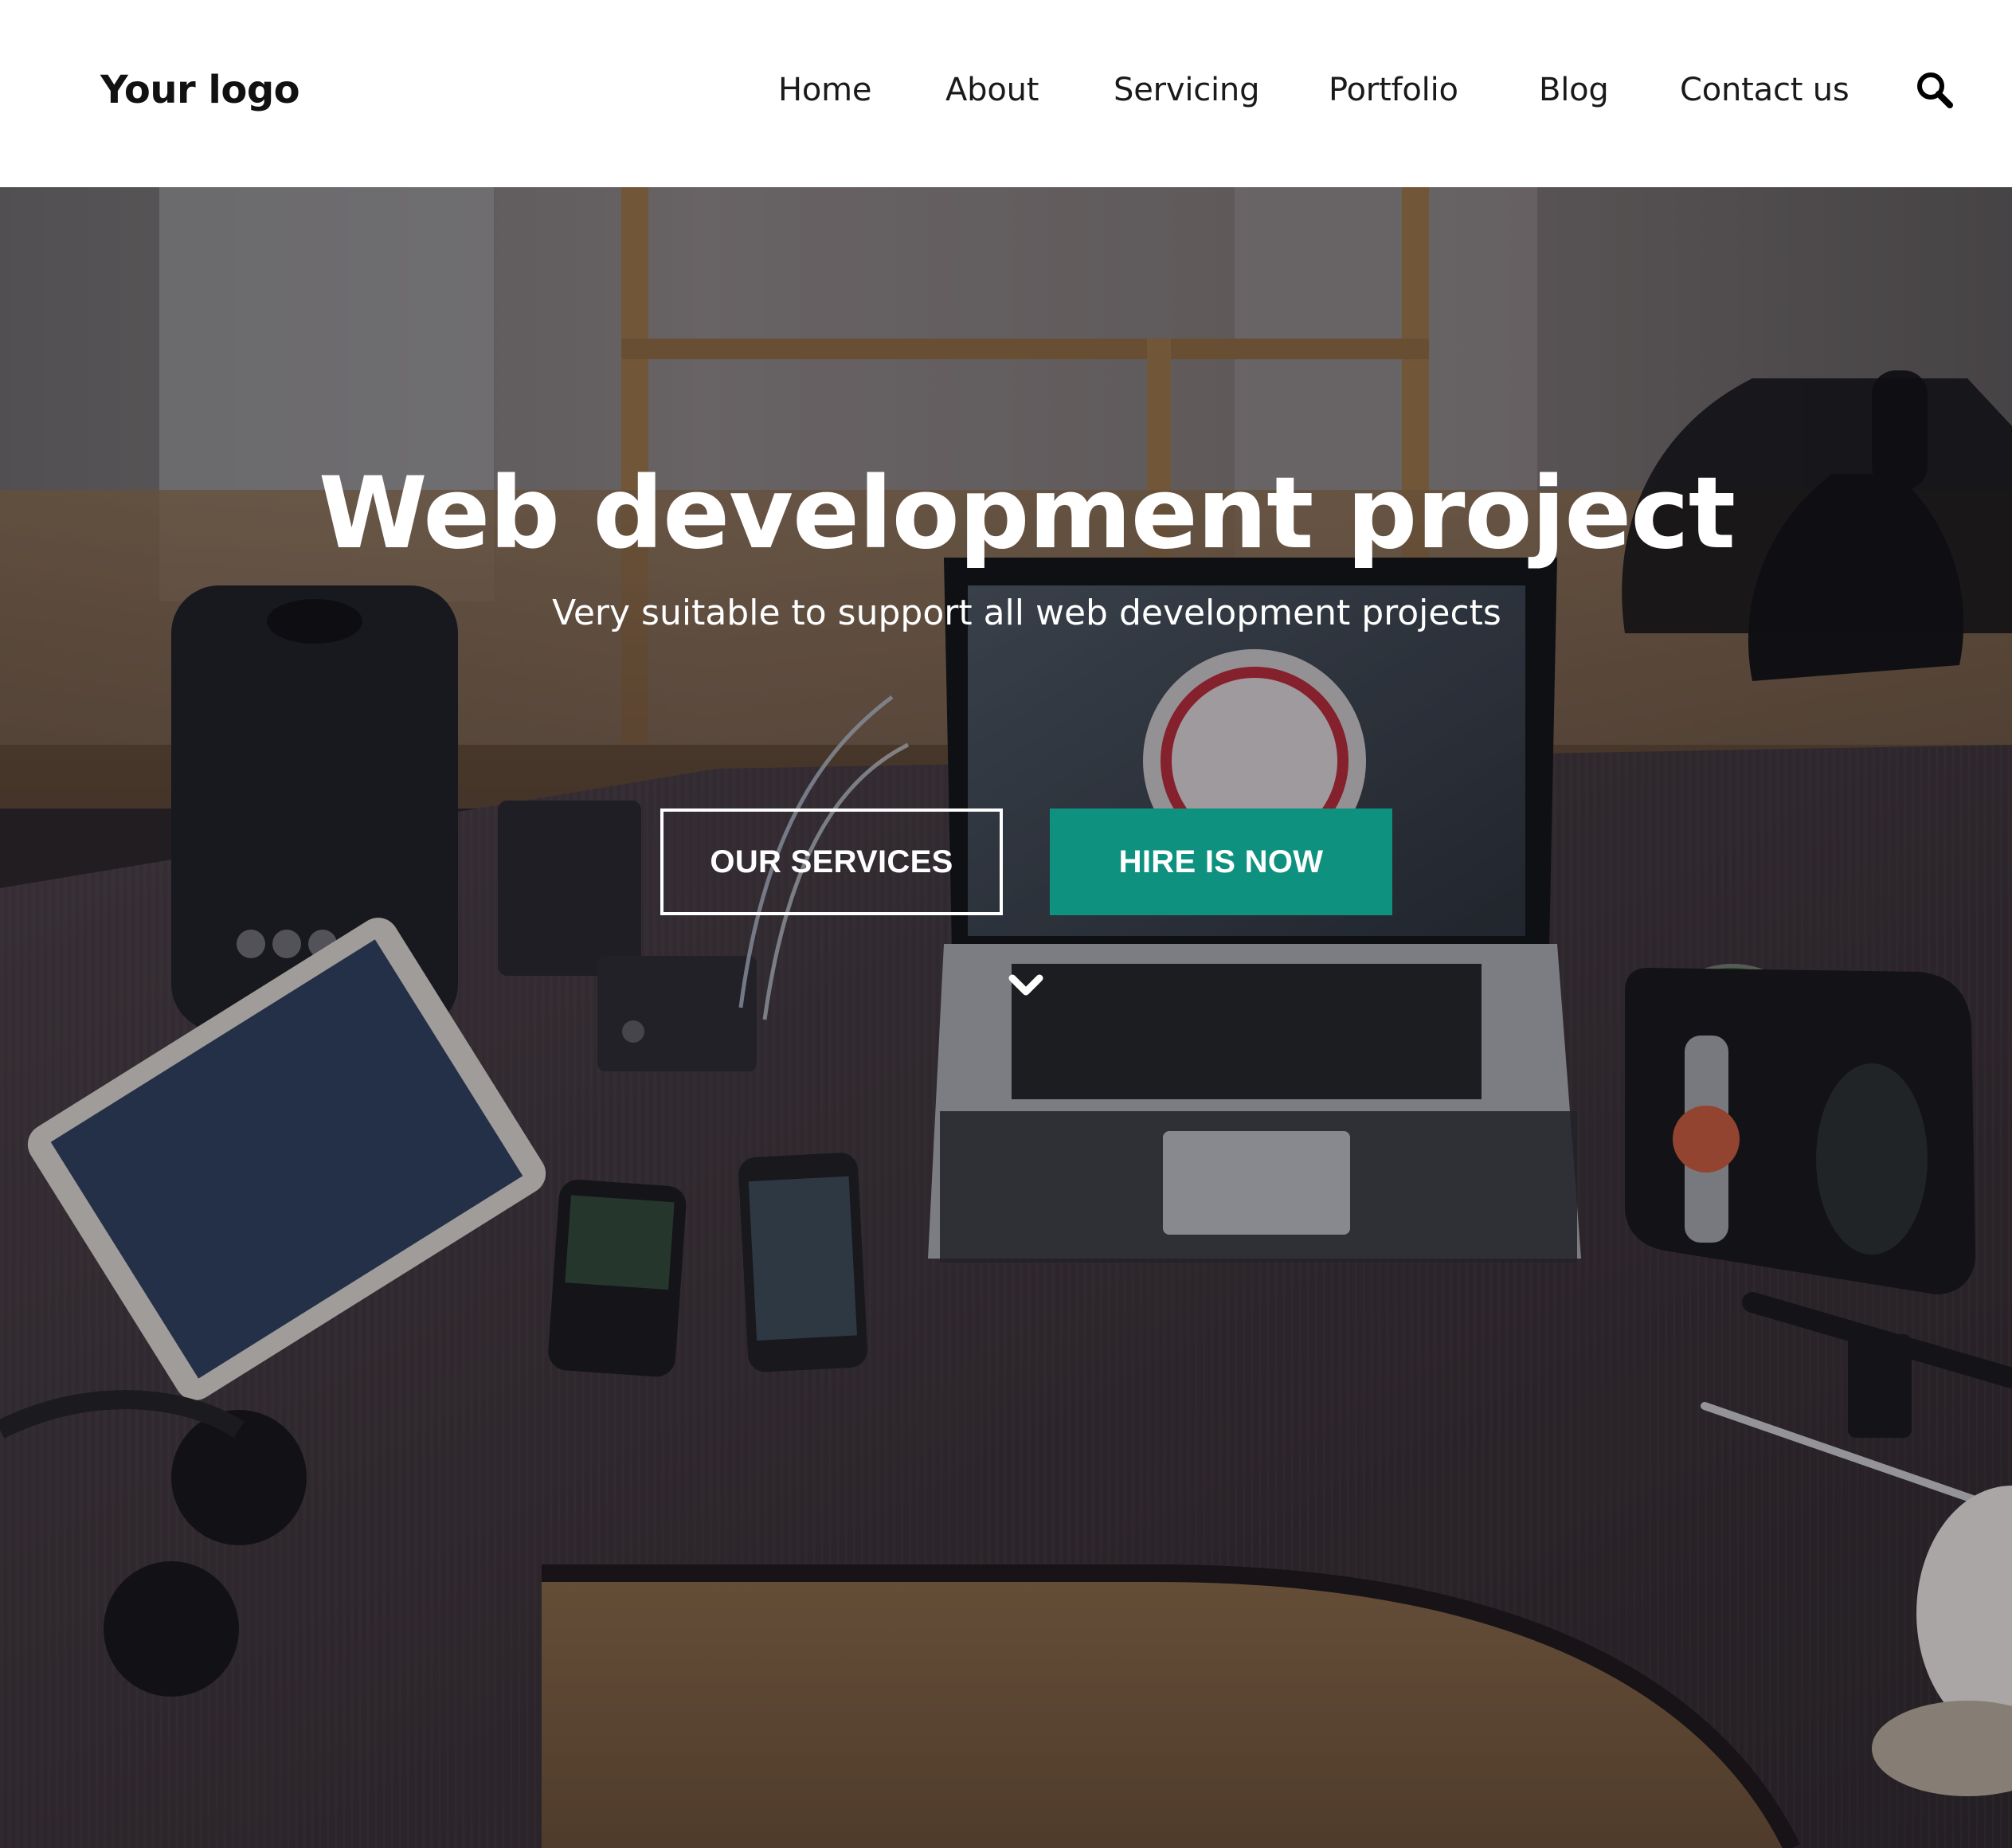  I want to click on site-logo: Your logo, so click(200, 90).